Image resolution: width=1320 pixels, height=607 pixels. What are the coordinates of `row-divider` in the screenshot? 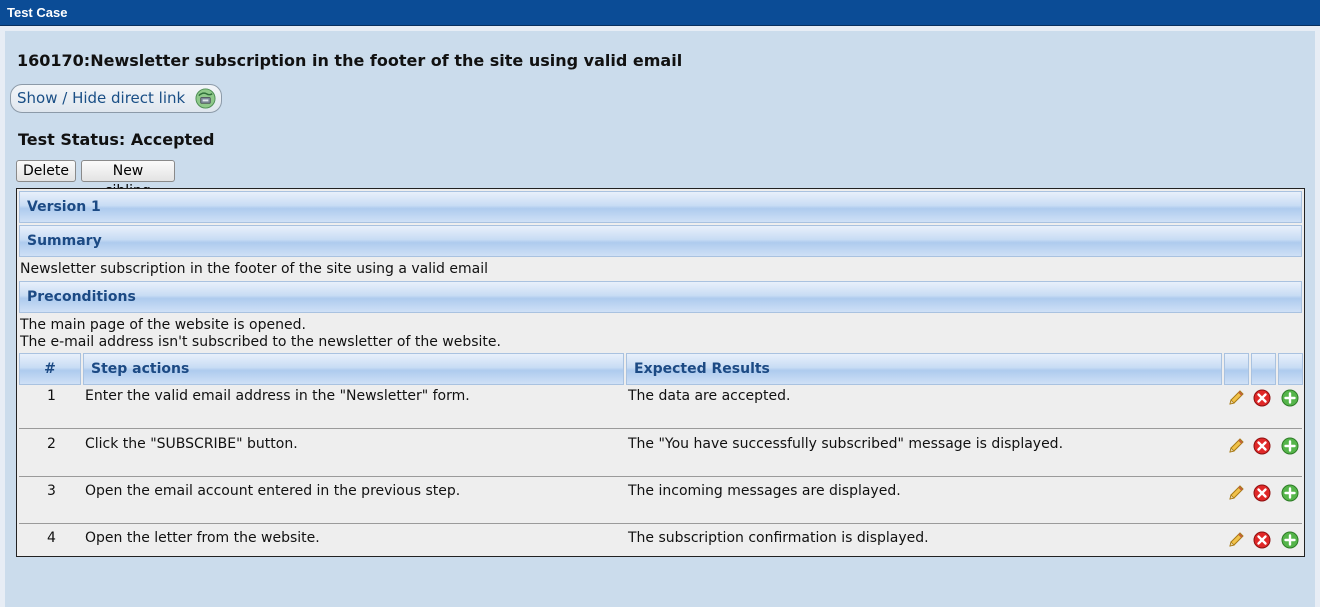 It's located at (660, 428).